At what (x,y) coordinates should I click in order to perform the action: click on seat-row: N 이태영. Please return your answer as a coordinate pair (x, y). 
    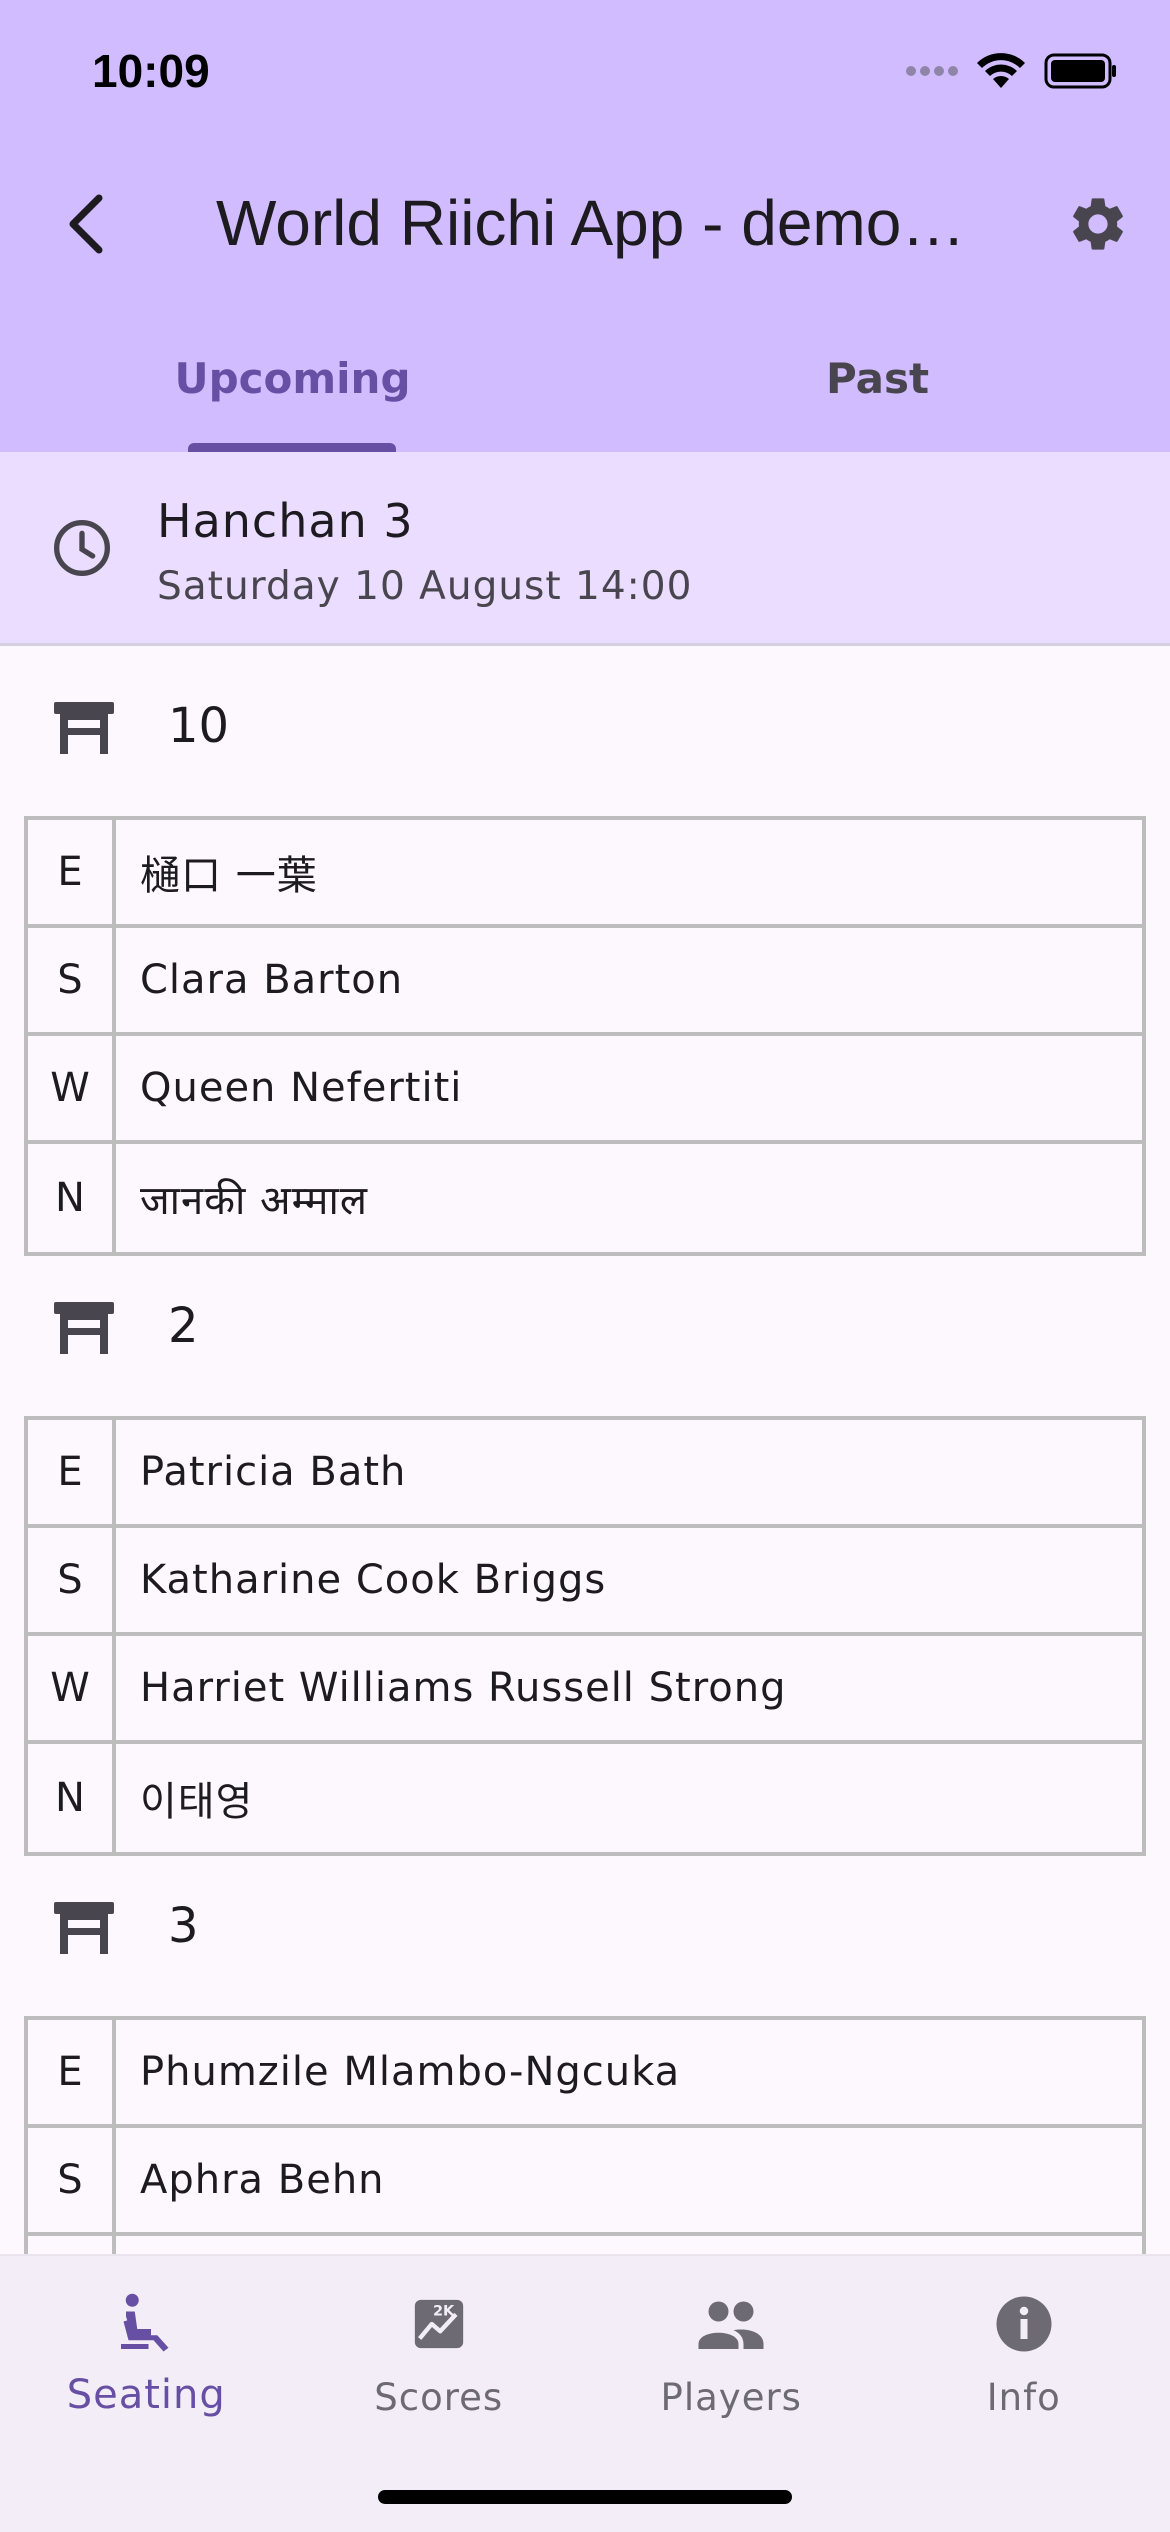
    Looking at the image, I should click on (585, 1798).